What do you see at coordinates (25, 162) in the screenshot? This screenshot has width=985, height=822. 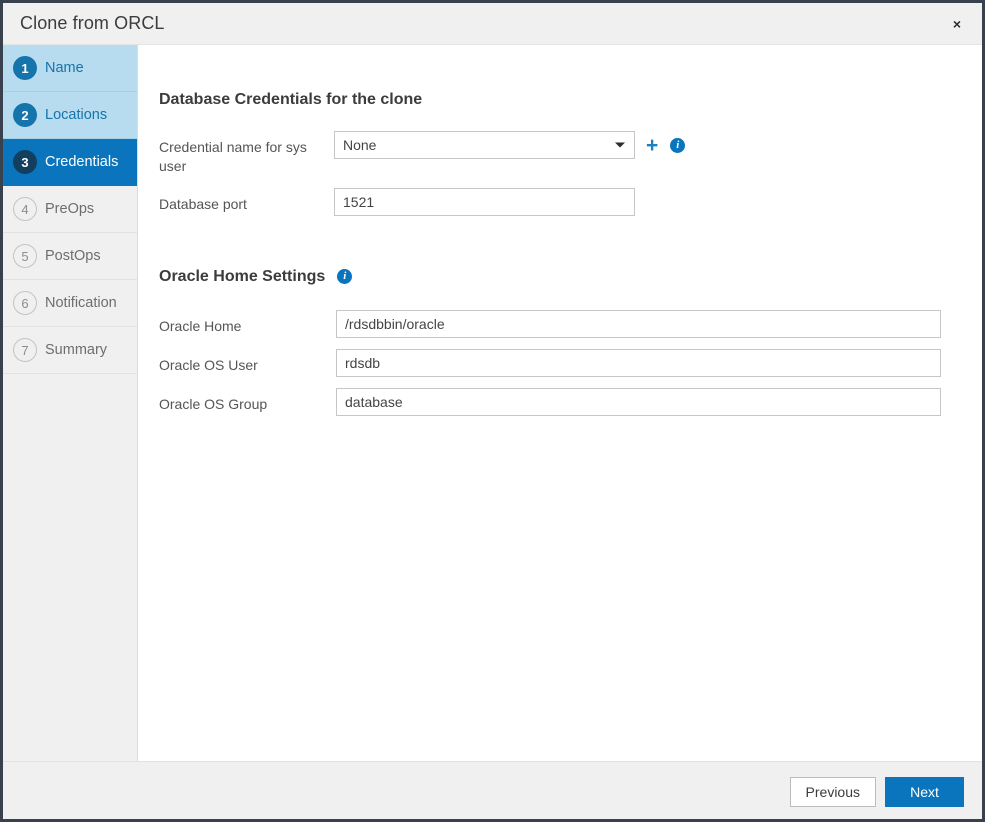 I see `step-number-badge: 3` at bounding box center [25, 162].